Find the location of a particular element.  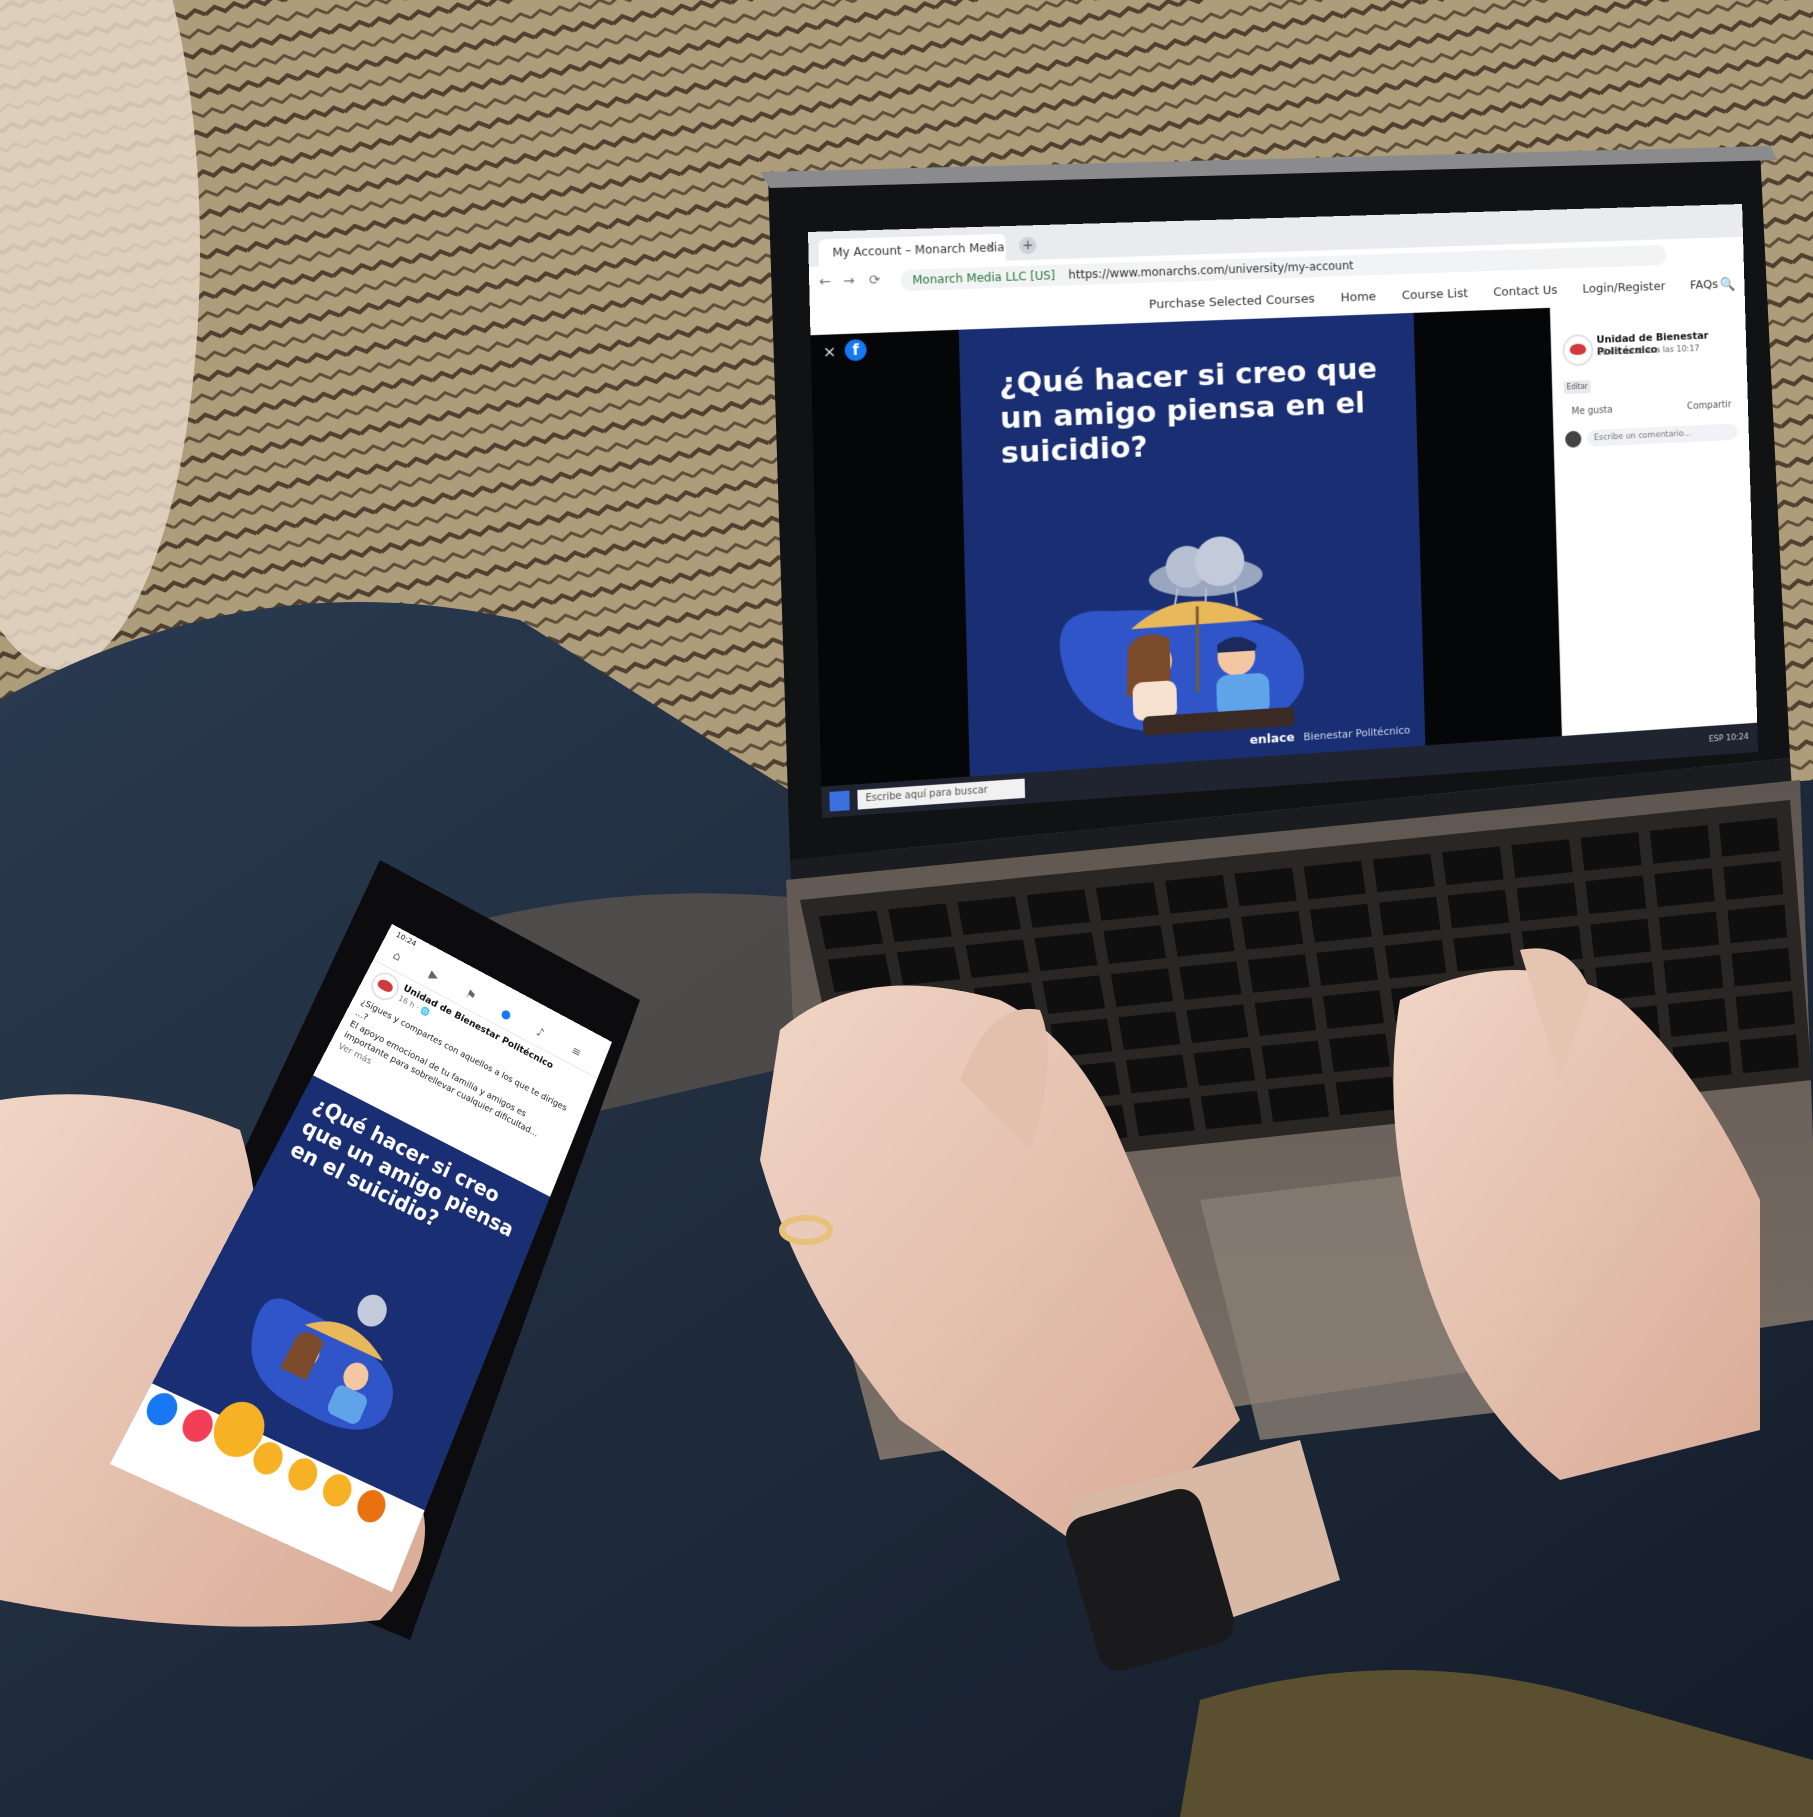

brand-logo: enlace is located at coordinates (1272, 739).